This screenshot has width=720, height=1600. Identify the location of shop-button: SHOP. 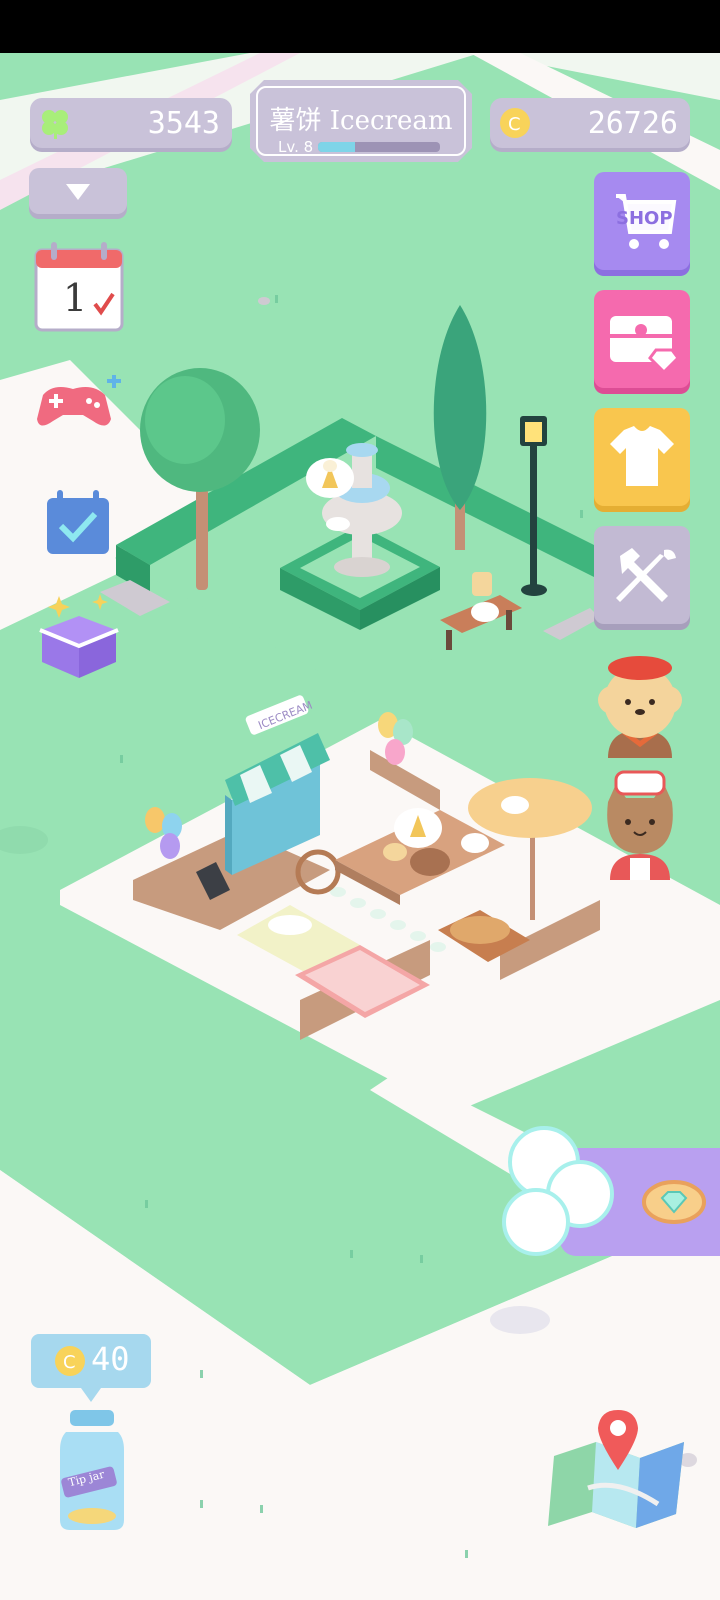
(642, 221).